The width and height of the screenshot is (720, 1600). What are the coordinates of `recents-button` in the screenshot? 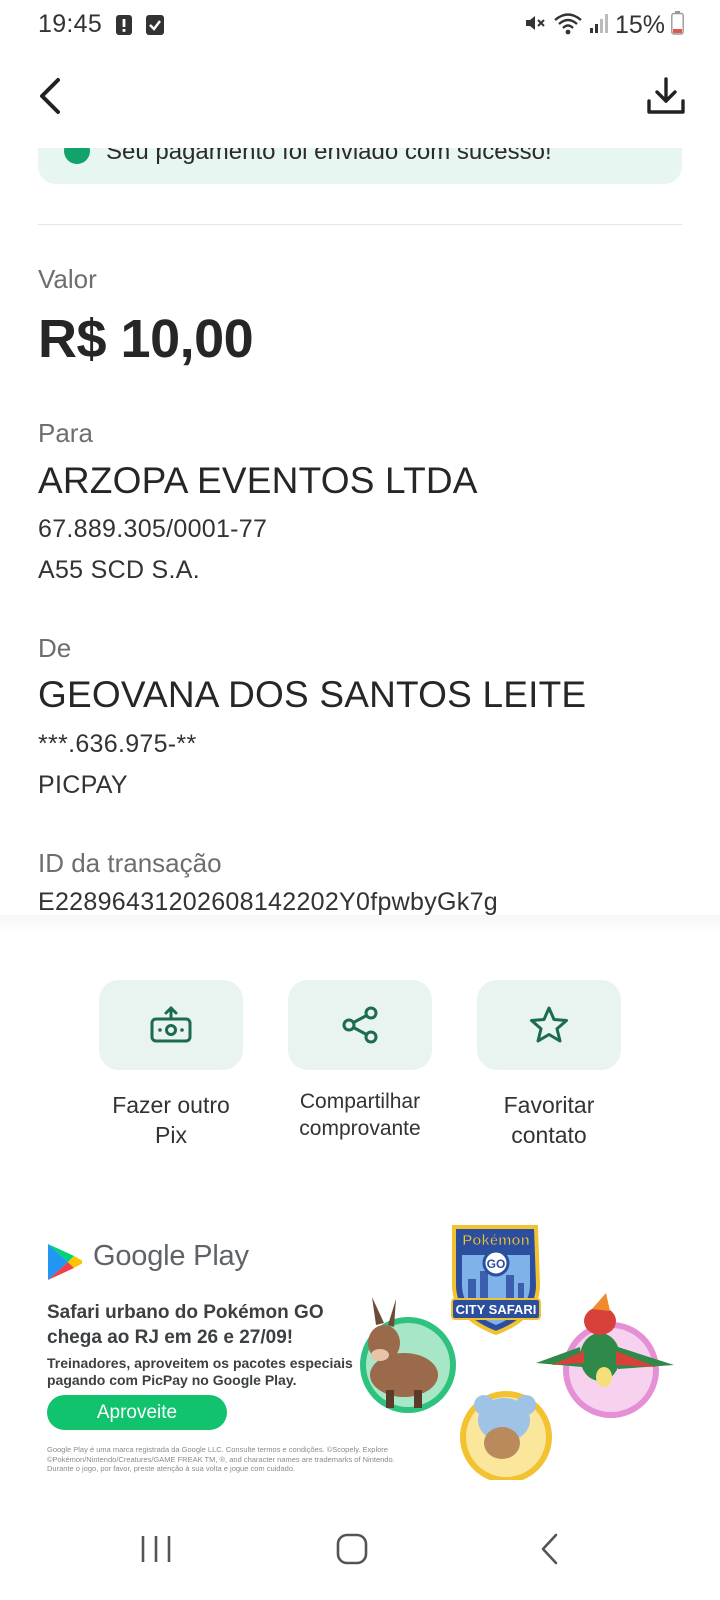 It's located at (156, 1549).